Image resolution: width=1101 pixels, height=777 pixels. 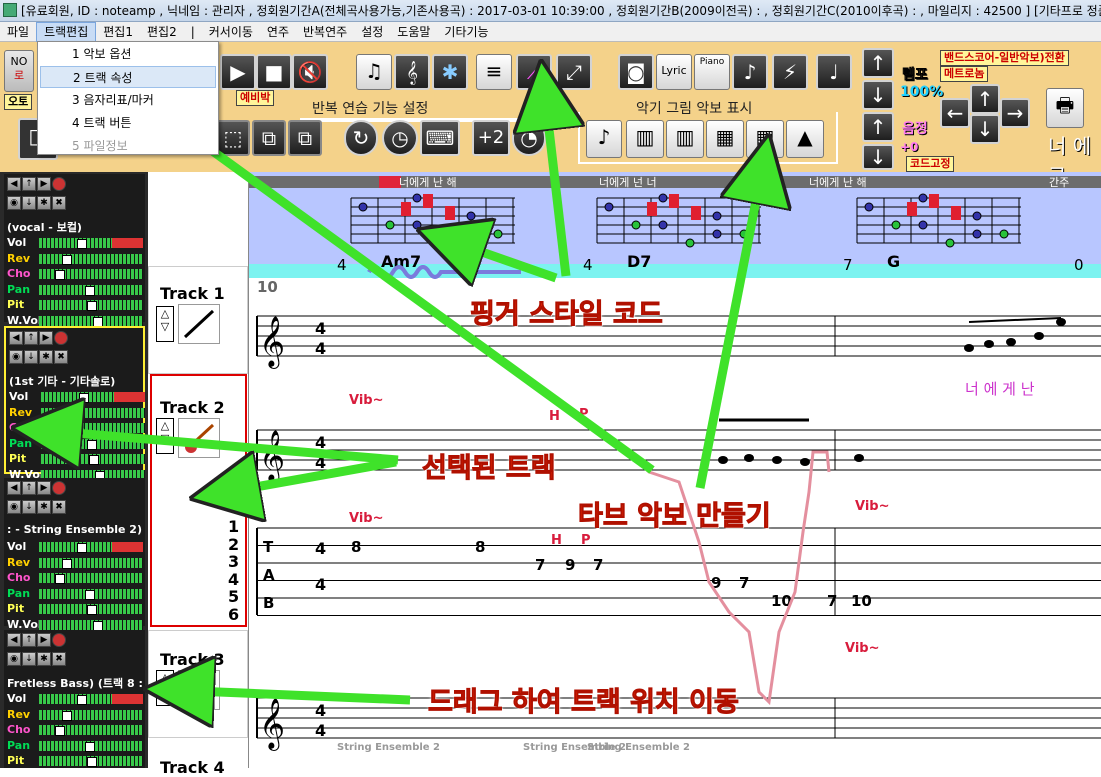 I want to click on no-button: NO 로, so click(x=19, y=71).